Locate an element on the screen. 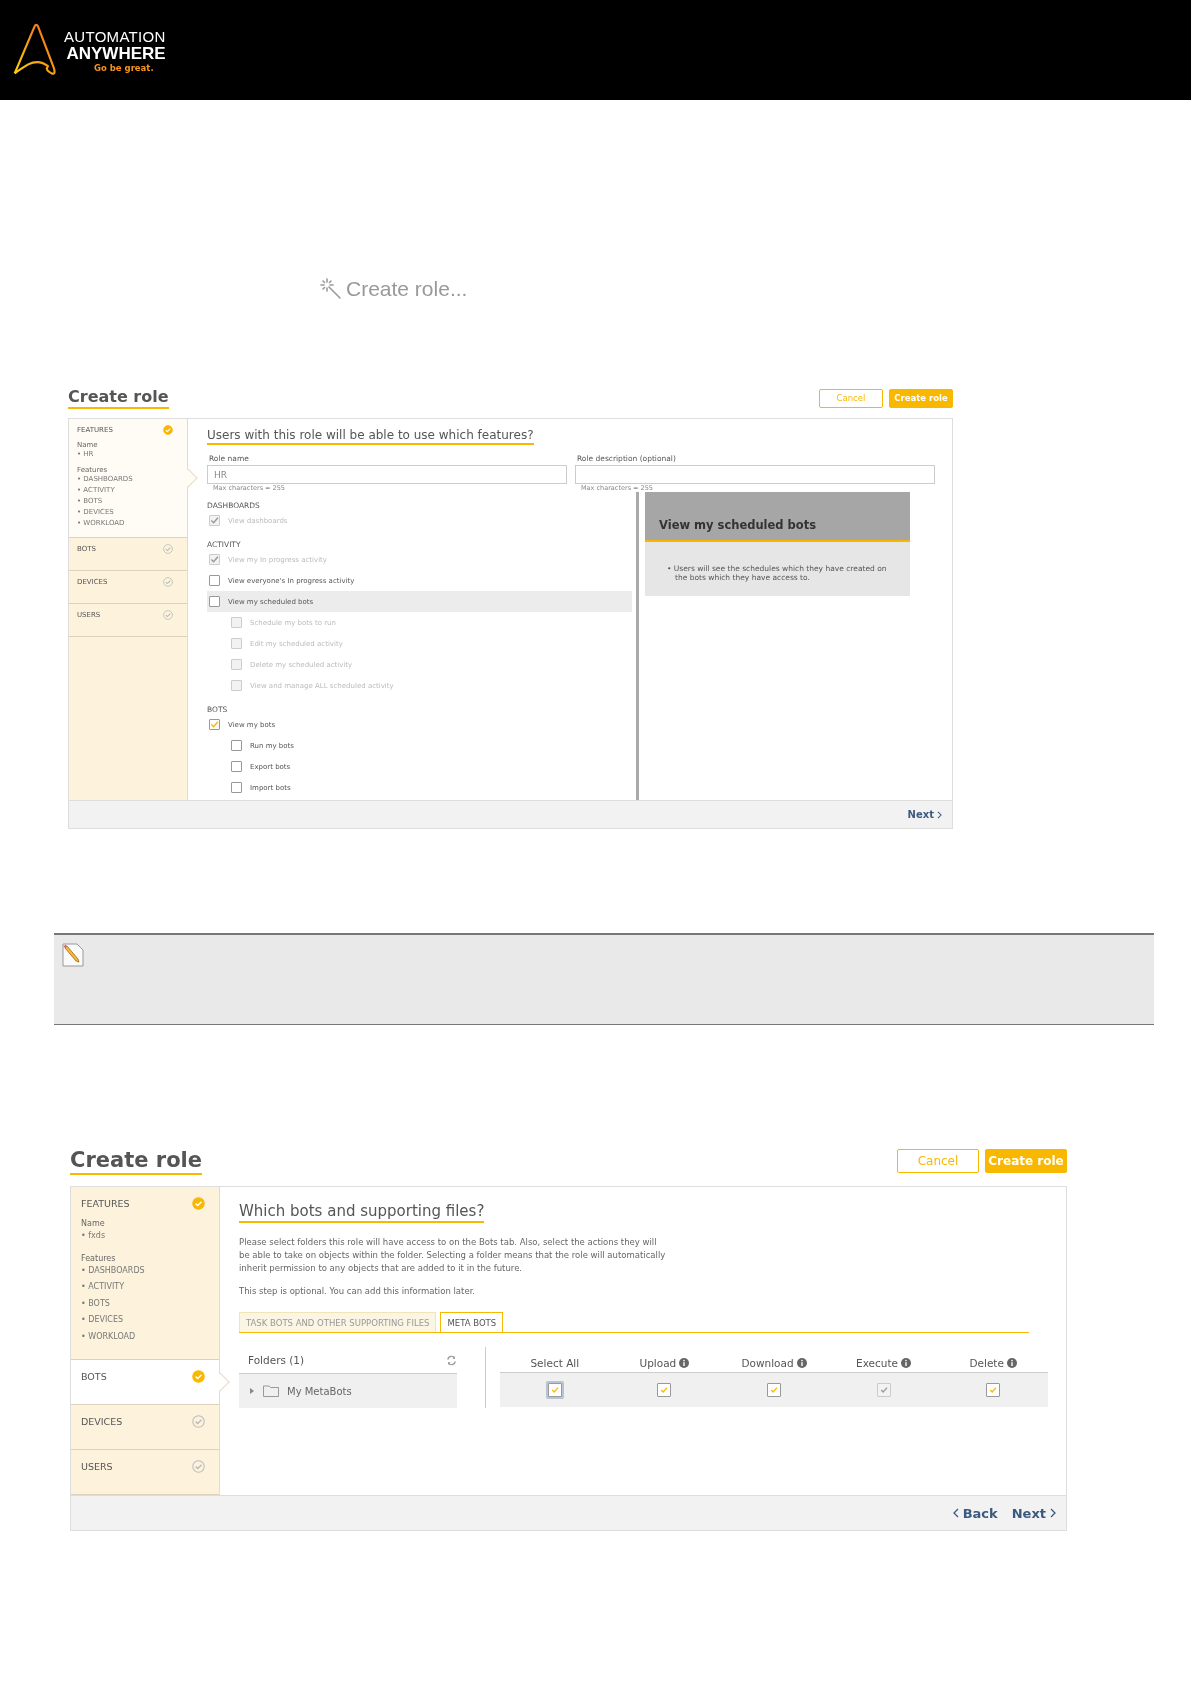  question-heading: Which bots and supporting files? is located at coordinates (362, 1212).